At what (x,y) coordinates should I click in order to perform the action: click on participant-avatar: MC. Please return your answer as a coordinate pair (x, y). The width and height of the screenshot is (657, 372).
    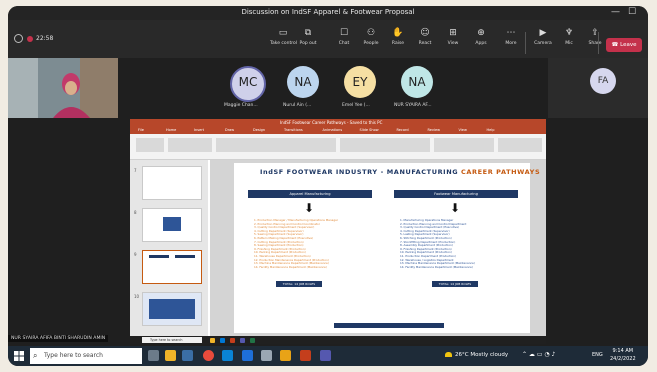
    Looking at the image, I should click on (248, 84).